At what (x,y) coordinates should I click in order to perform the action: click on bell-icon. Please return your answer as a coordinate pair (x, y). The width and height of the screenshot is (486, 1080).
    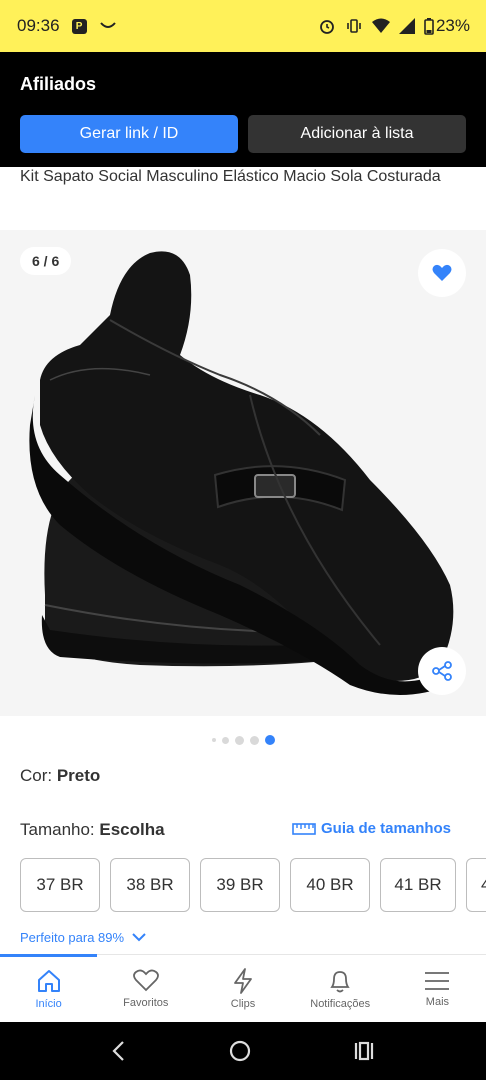
    Looking at the image, I should click on (340, 981).